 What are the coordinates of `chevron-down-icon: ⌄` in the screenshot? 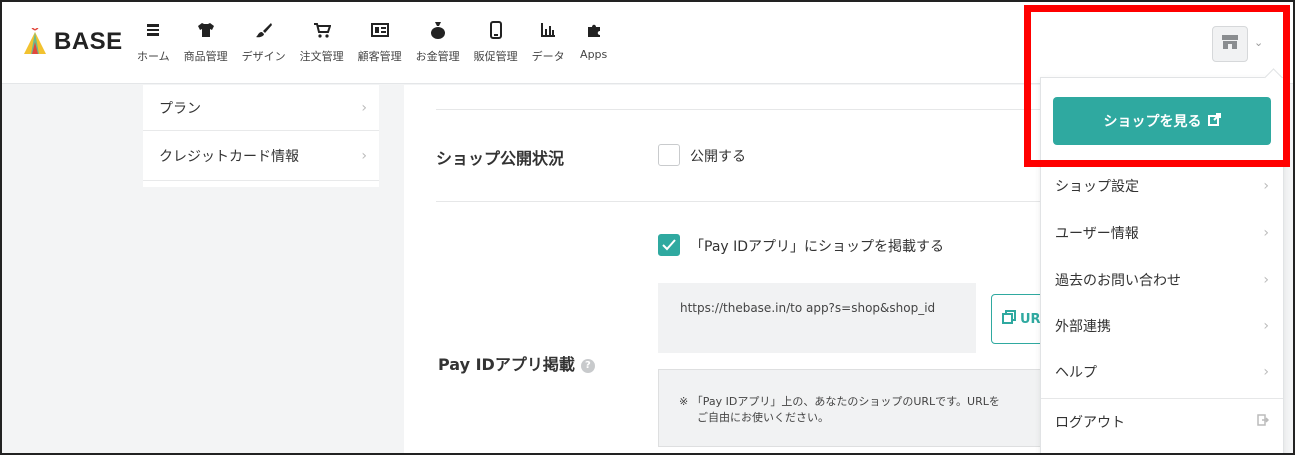 It's located at (1258, 42).